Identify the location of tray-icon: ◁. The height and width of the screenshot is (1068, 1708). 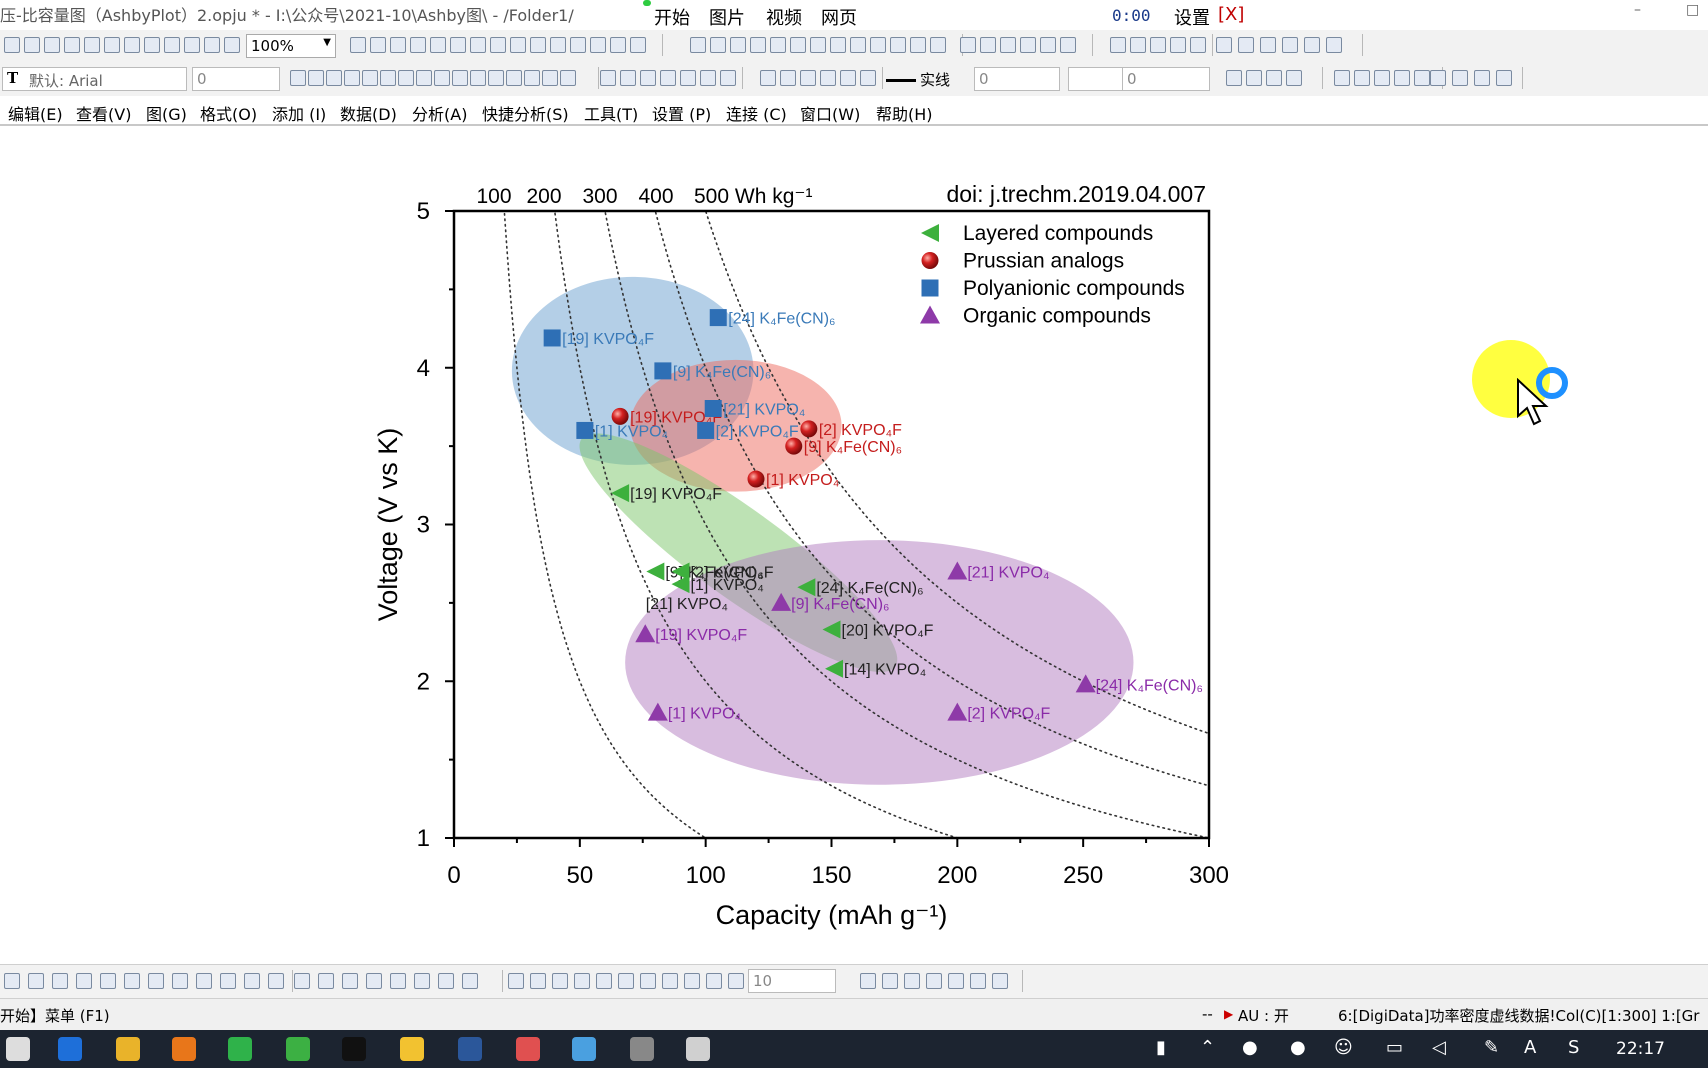
(1439, 1047).